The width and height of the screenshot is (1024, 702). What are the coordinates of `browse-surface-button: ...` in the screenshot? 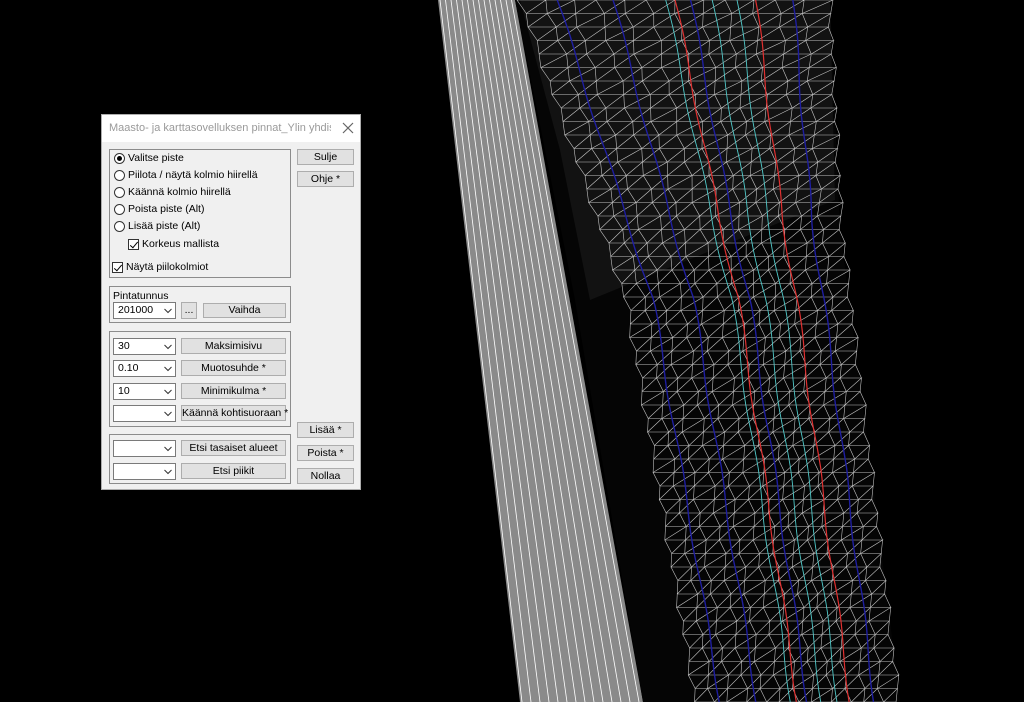 It's located at (189, 310).